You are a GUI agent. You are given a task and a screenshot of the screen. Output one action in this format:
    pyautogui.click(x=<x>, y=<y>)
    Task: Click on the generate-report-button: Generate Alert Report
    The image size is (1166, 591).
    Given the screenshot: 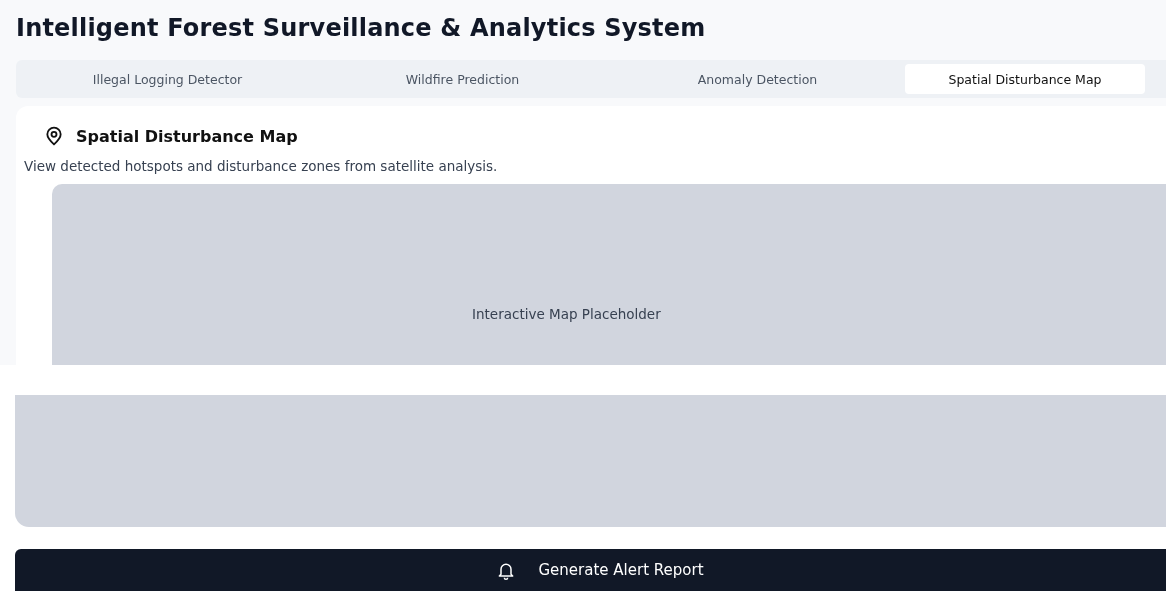 What is the action you would take?
    pyautogui.click(x=590, y=570)
    